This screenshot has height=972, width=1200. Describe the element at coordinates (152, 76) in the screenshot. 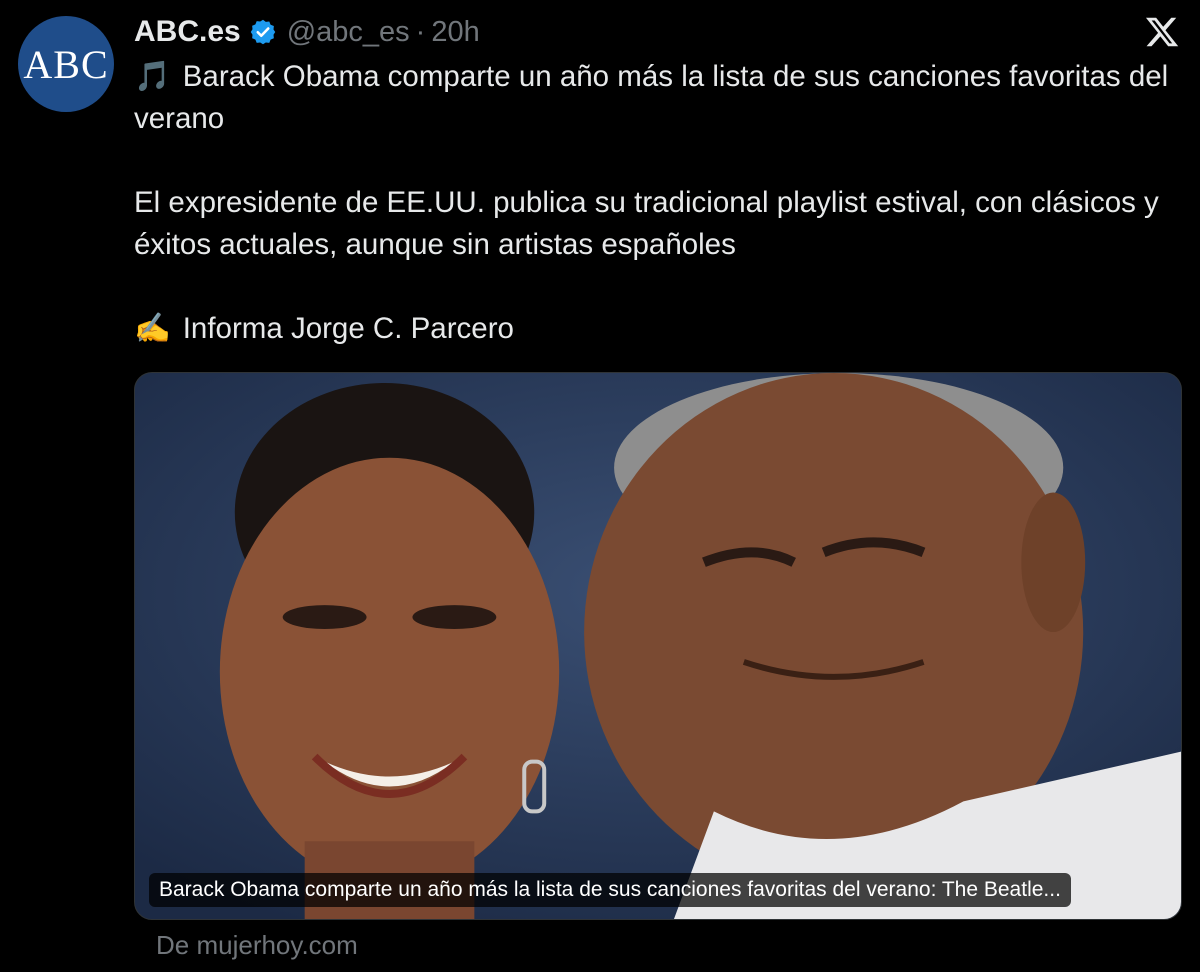

I see `music-note-icon: 🎵` at that location.